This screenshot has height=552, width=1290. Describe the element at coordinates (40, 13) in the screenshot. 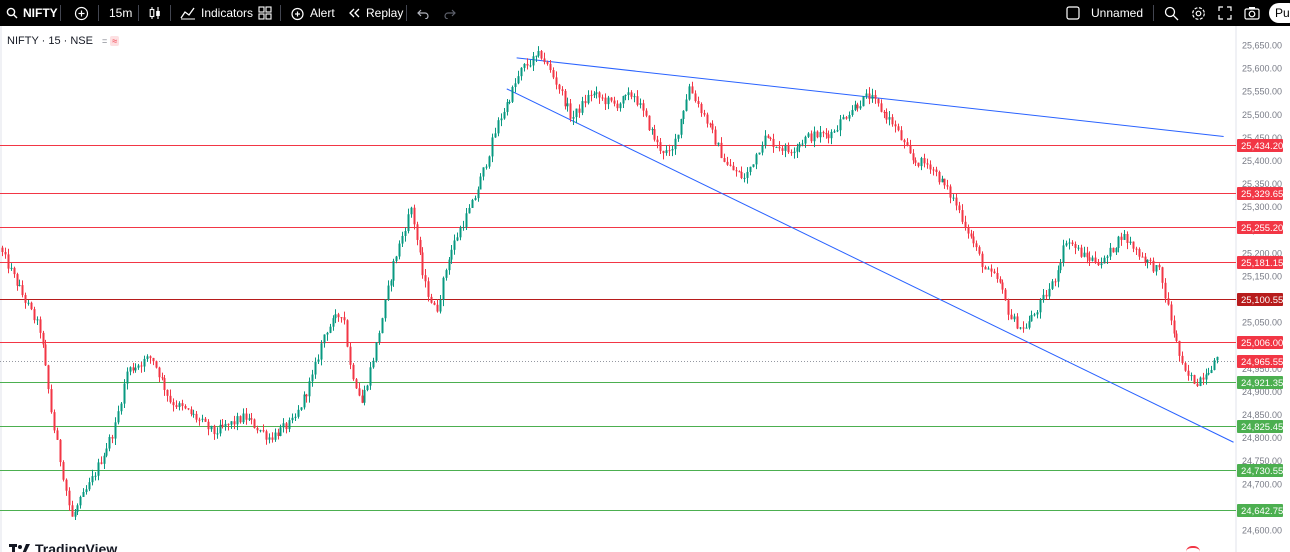

I see `symbol-name: NIFTY` at that location.